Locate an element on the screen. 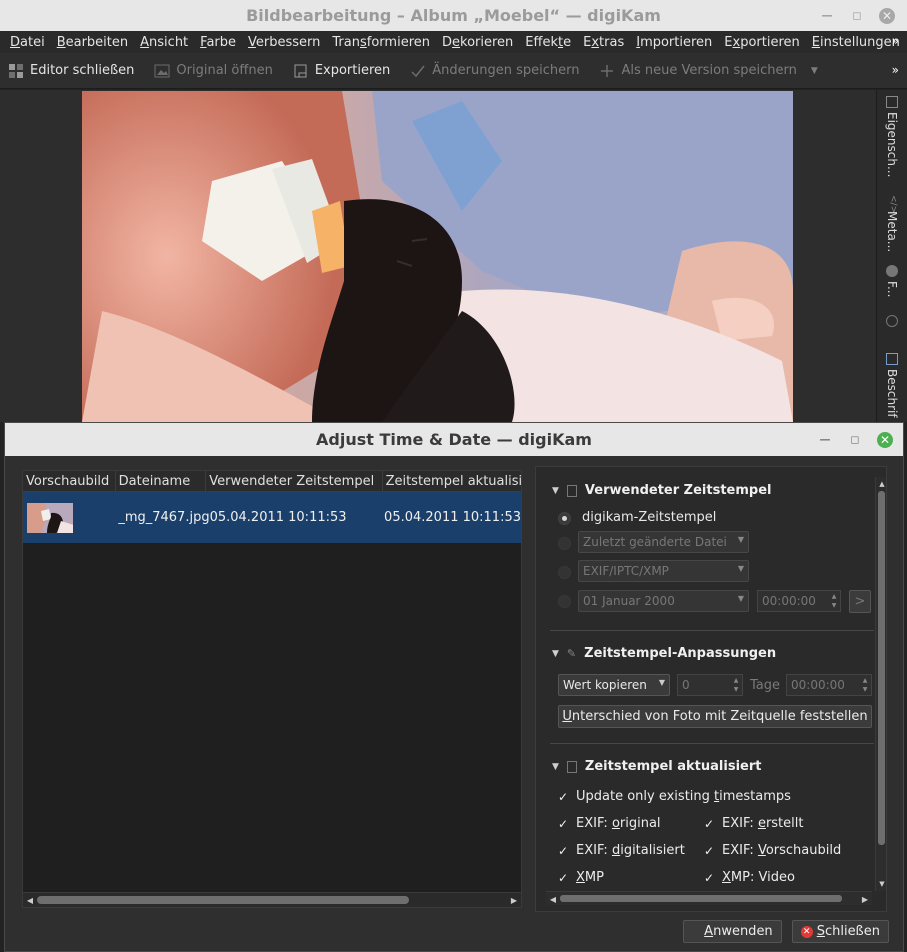 This screenshot has width=907, height=952. label-part: e is located at coordinates (761, 823).